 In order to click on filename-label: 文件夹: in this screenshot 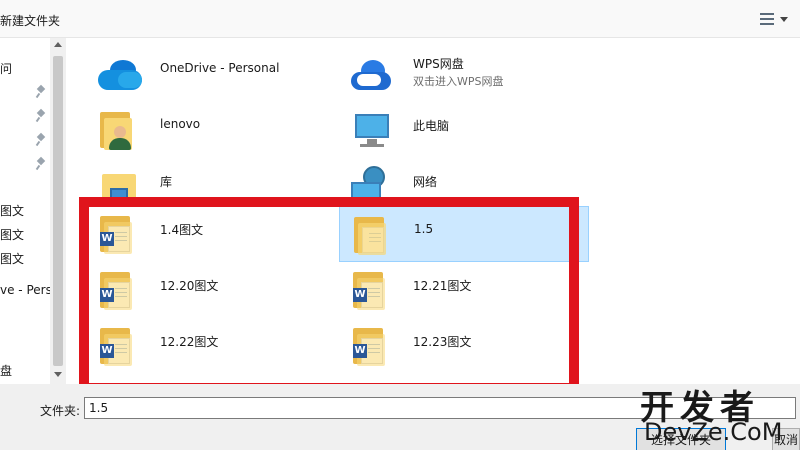, I will do `click(60, 411)`.